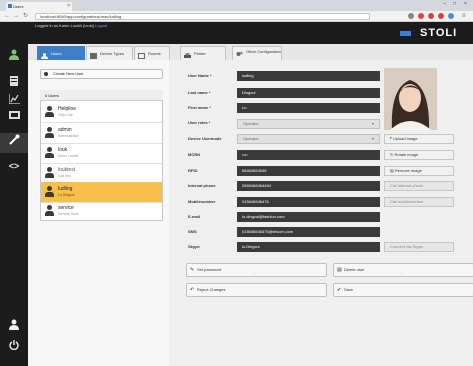 The image size is (473, 366). Describe the element at coordinates (410, 99) in the screenshot. I see `user-photo` at that location.